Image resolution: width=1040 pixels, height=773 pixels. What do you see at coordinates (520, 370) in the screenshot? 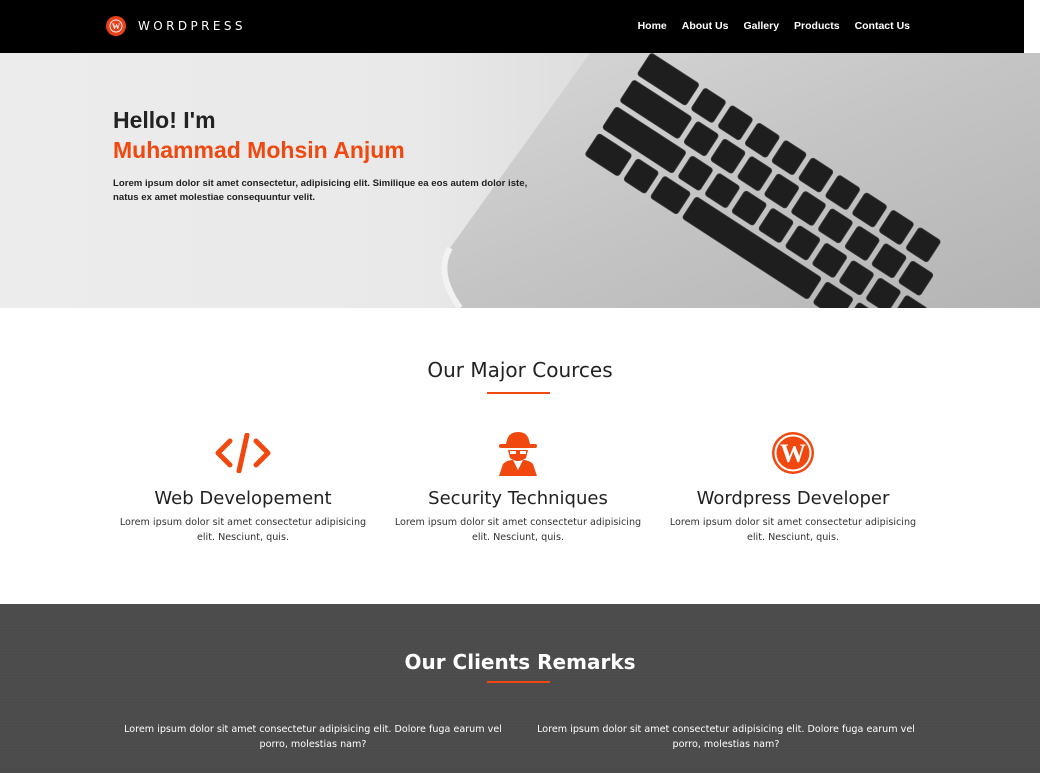
I see `courses-title: Our Major Cources` at bounding box center [520, 370].